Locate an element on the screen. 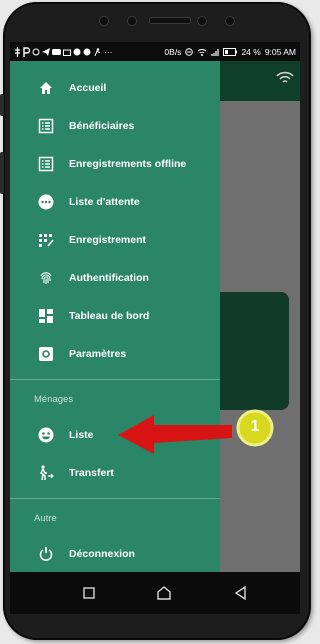  phone-top-bezel is located at coordinates (157, 17).